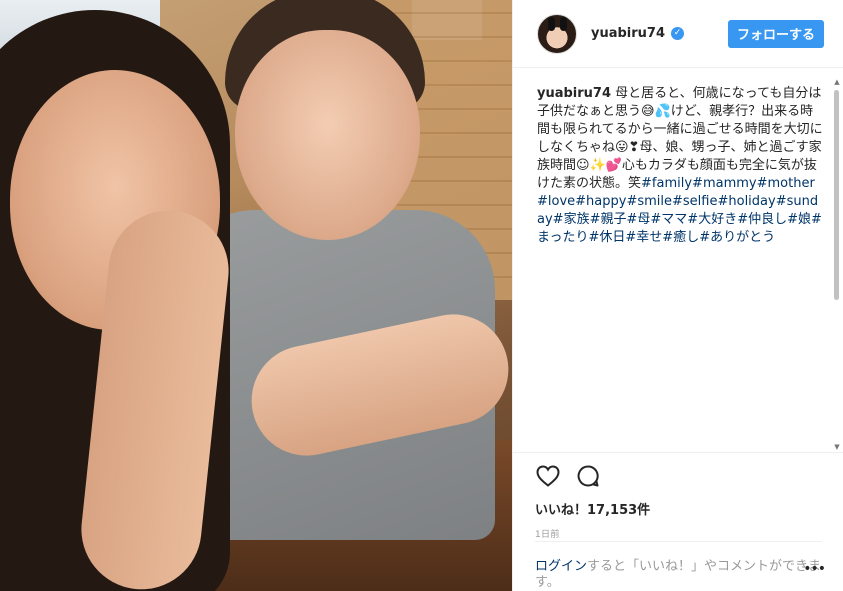  What do you see at coordinates (557, 33) in the screenshot?
I see `avatar` at bounding box center [557, 33].